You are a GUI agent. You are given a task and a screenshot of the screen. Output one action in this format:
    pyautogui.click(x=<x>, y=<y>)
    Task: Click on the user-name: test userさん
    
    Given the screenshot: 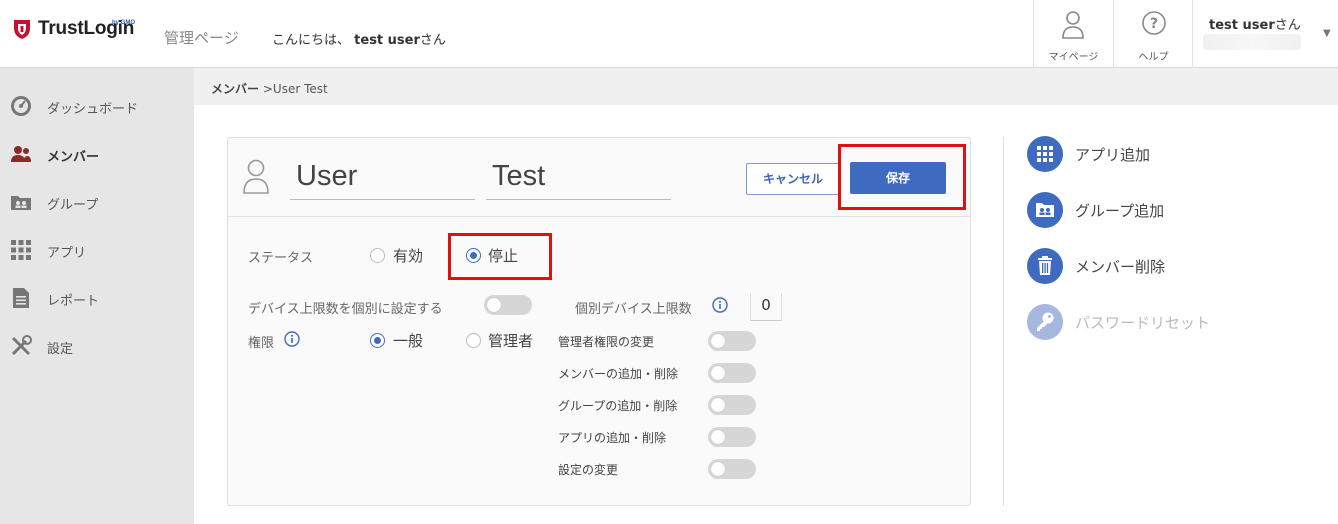 What is the action you would take?
    pyautogui.click(x=1255, y=25)
    